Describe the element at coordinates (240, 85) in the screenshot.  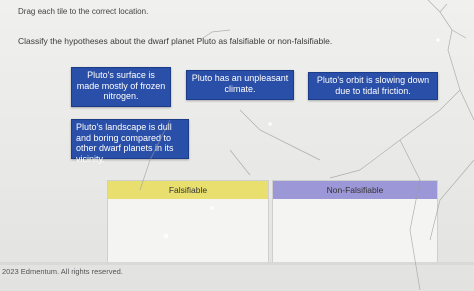
I see `tile-unpleasant-climate: Pluto has an unpleasant climate.` at that location.